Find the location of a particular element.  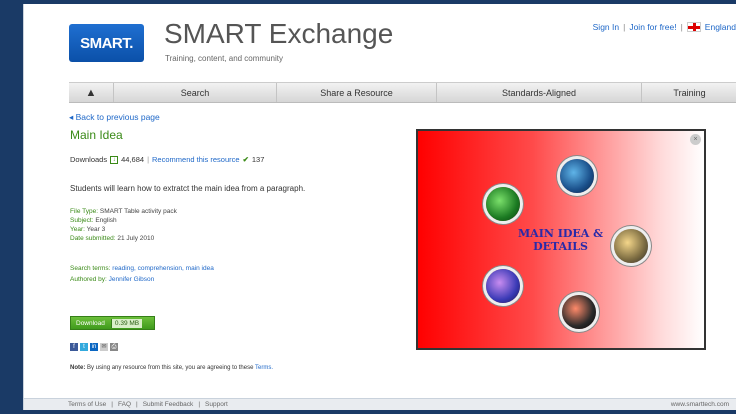

nav-search: Search is located at coordinates (195, 92).